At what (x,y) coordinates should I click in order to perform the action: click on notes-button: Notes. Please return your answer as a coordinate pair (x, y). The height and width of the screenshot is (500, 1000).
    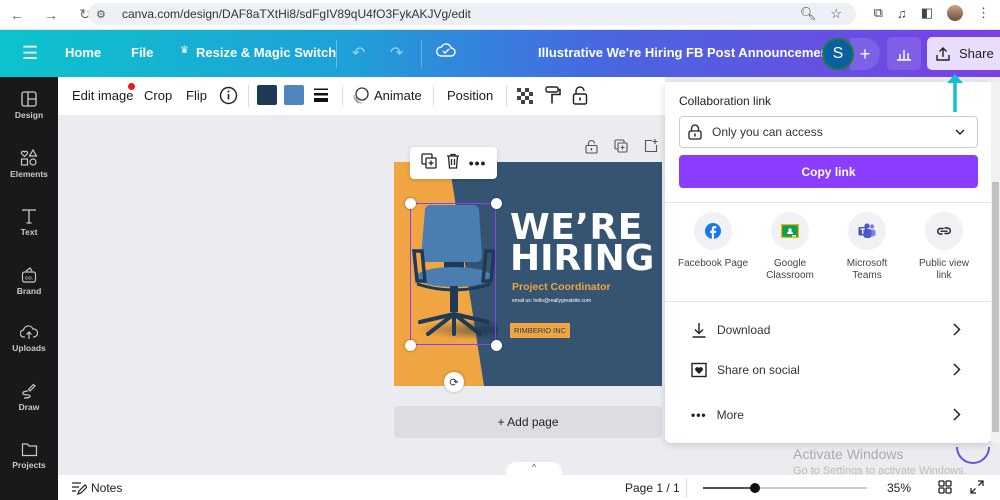
    Looking at the image, I should click on (106, 488).